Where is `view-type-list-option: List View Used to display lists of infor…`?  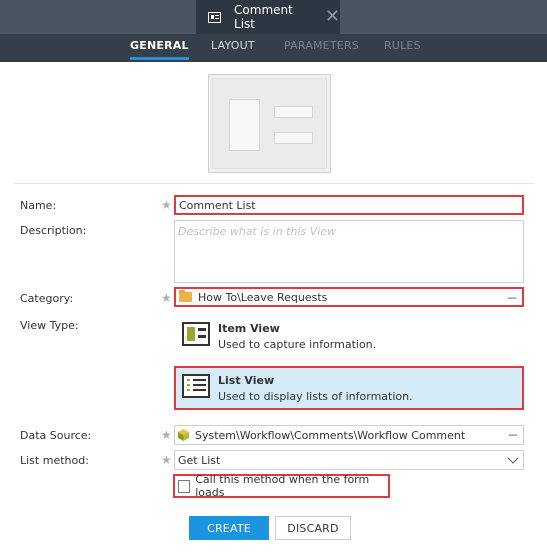 view-type-list-option: List View Used to display lists of infor… is located at coordinates (349, 388).